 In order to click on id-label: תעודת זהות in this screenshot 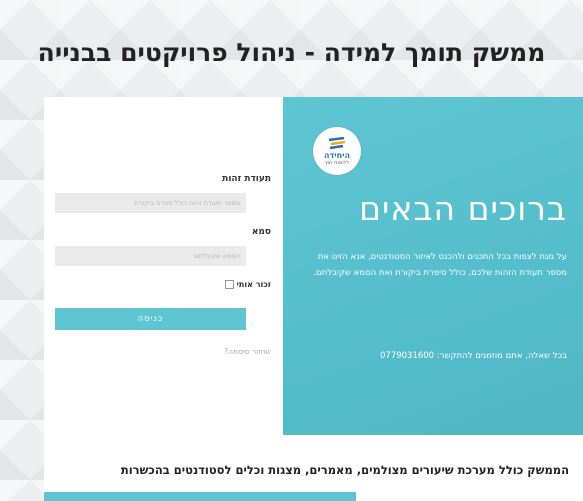, I will do `click(246, 179)`.